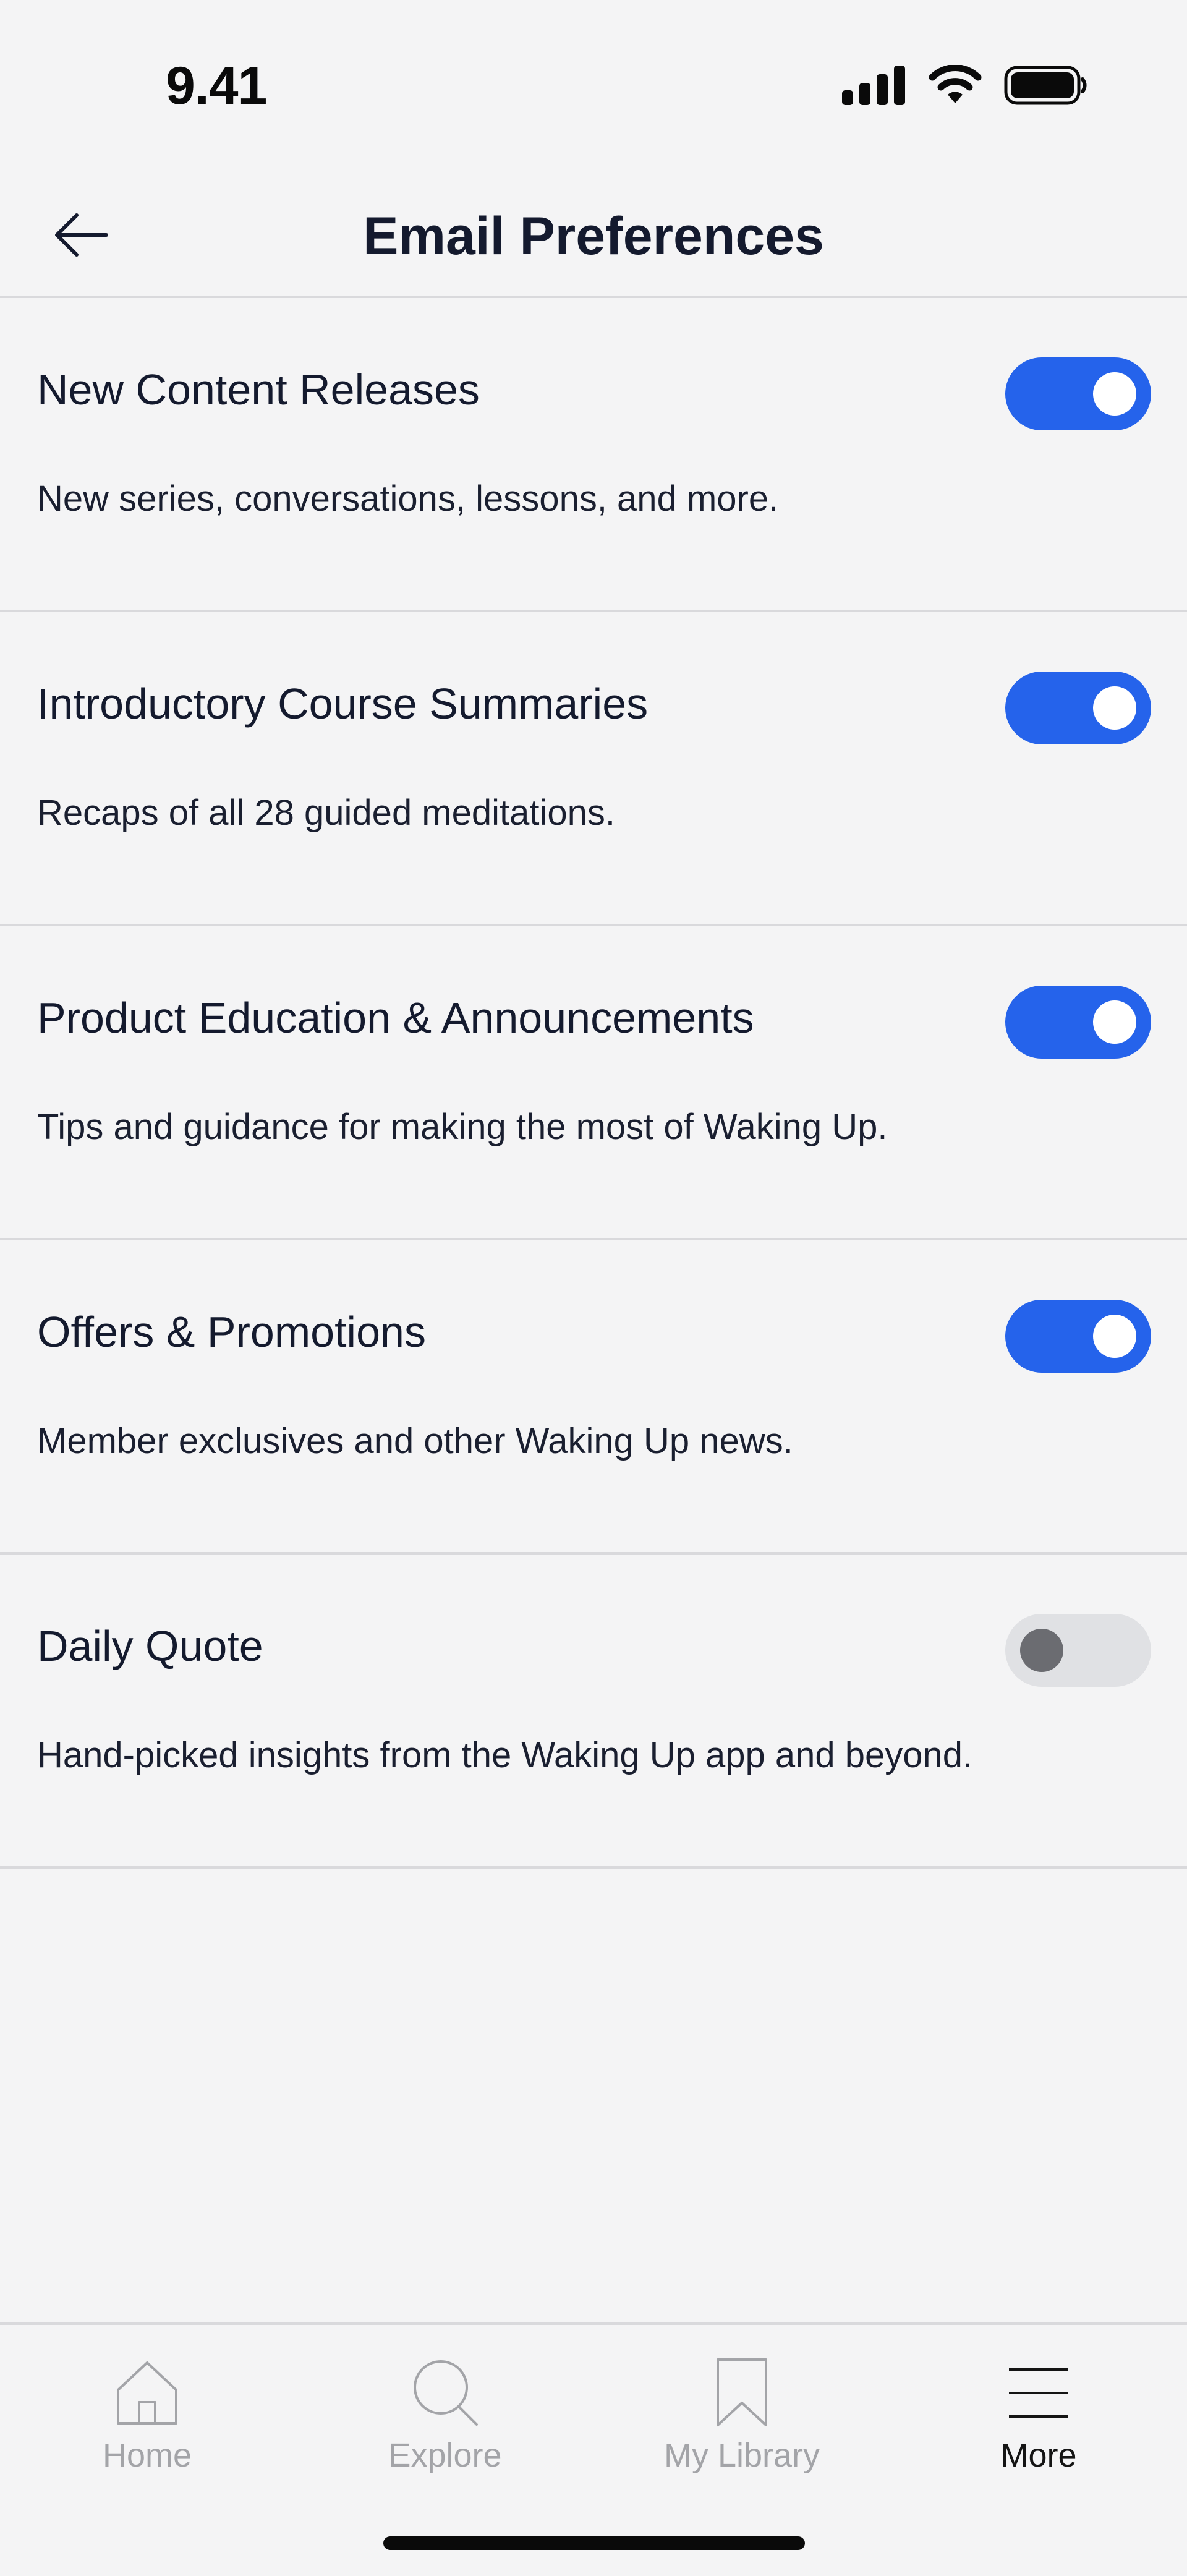 The height and width of the screenshot is (2576, 1187). I want to click on new-content-releases-toggle, so click(1078, 393).